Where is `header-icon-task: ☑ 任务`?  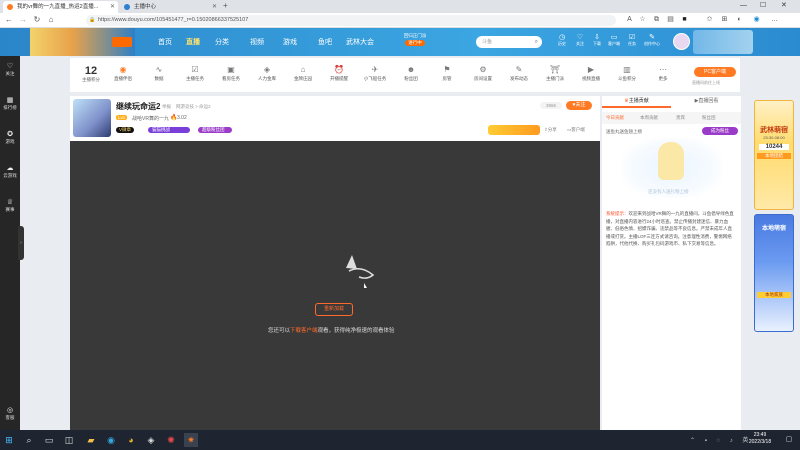
header-icon-task: ☑ 任务 is located at coordinates (632, 40).